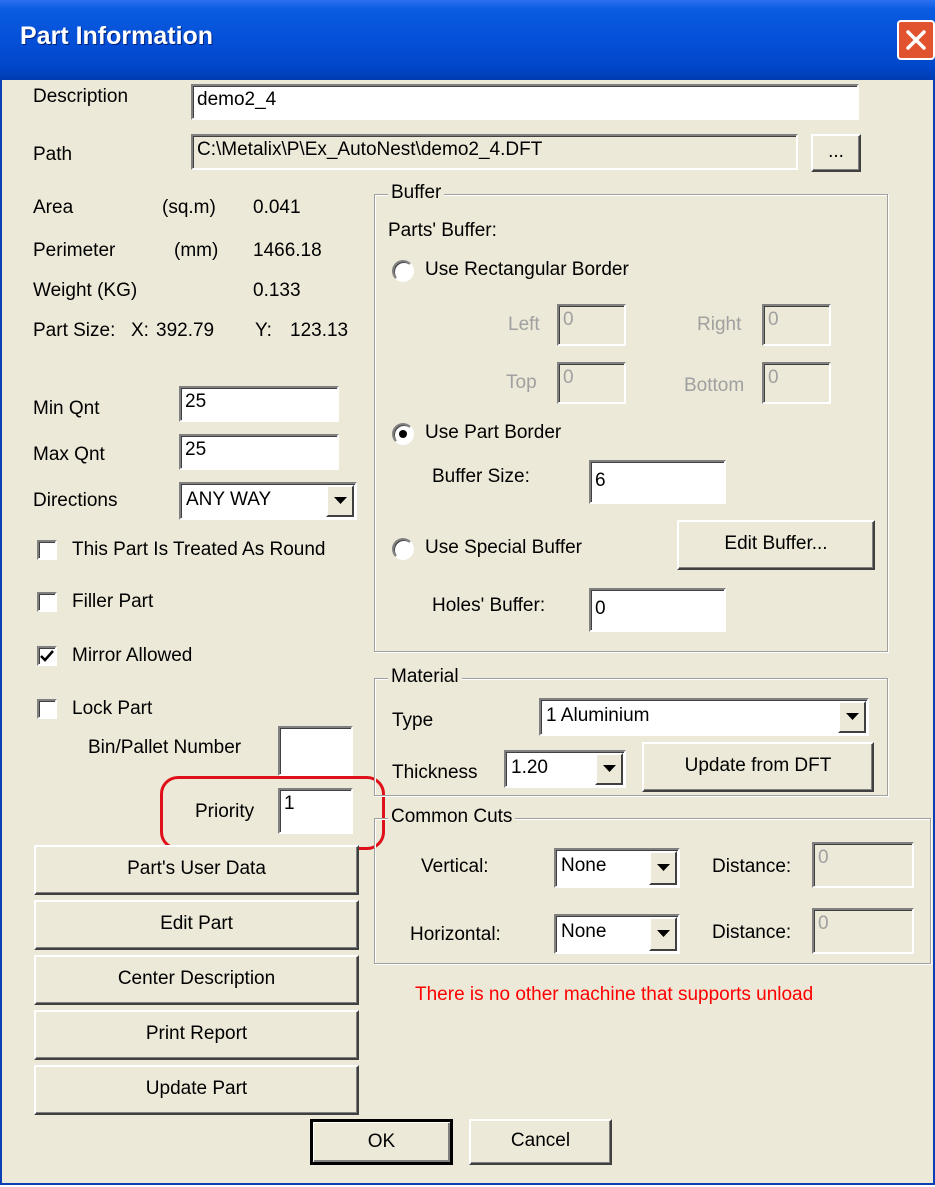  Describe the element at coordinates (277, 290) in the screenshot. I see `weight-value: 0.133` at that location.